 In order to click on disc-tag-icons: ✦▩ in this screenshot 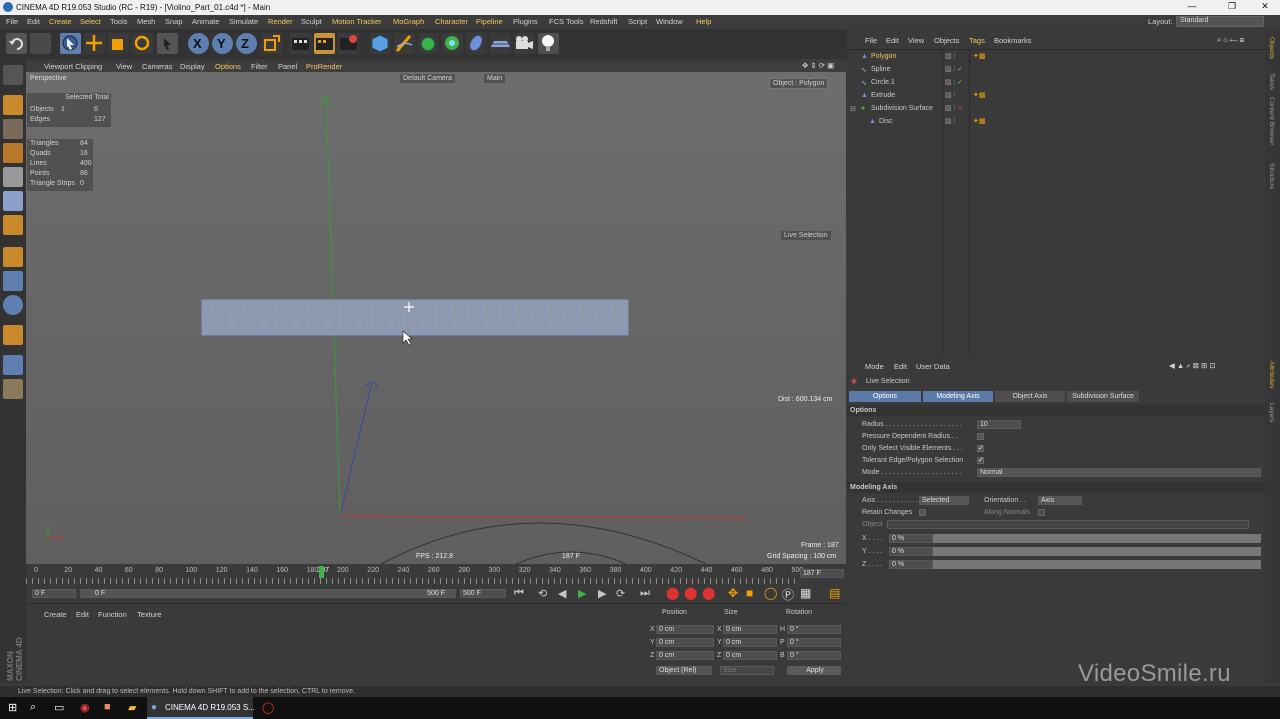, I will do `click(979, 121)`.